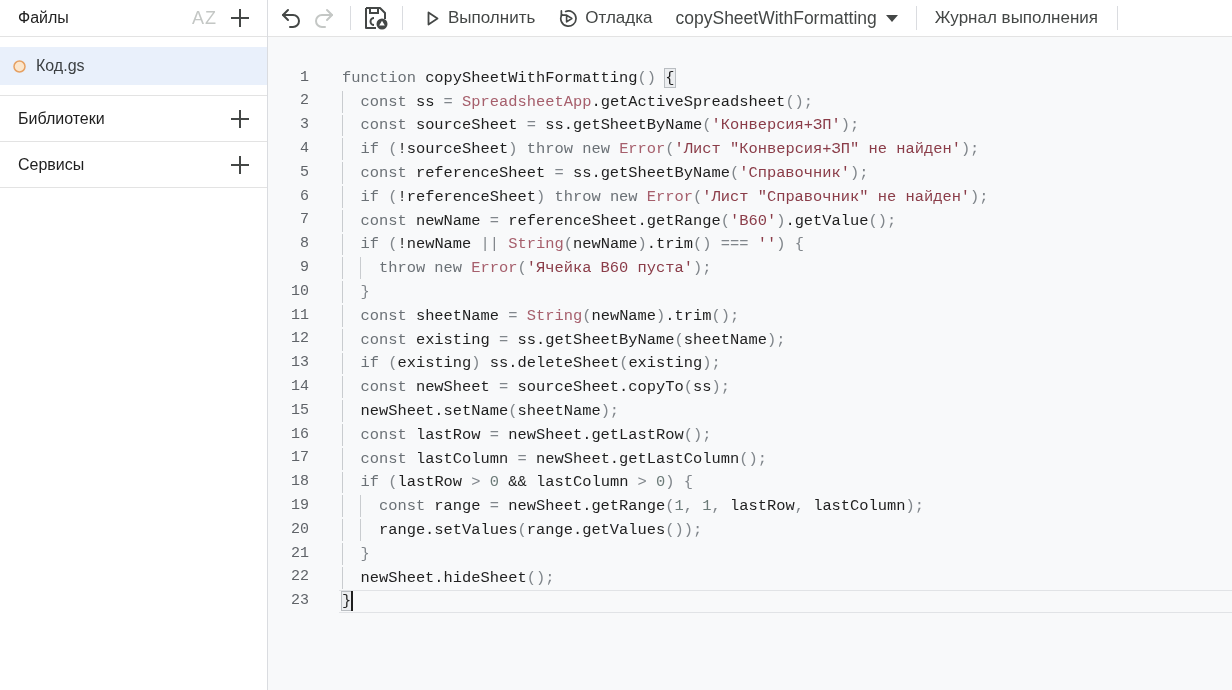 The width and height of the screenshot is (1232, 690). I want to click on debug-button: Отладка, so click(606, 18).